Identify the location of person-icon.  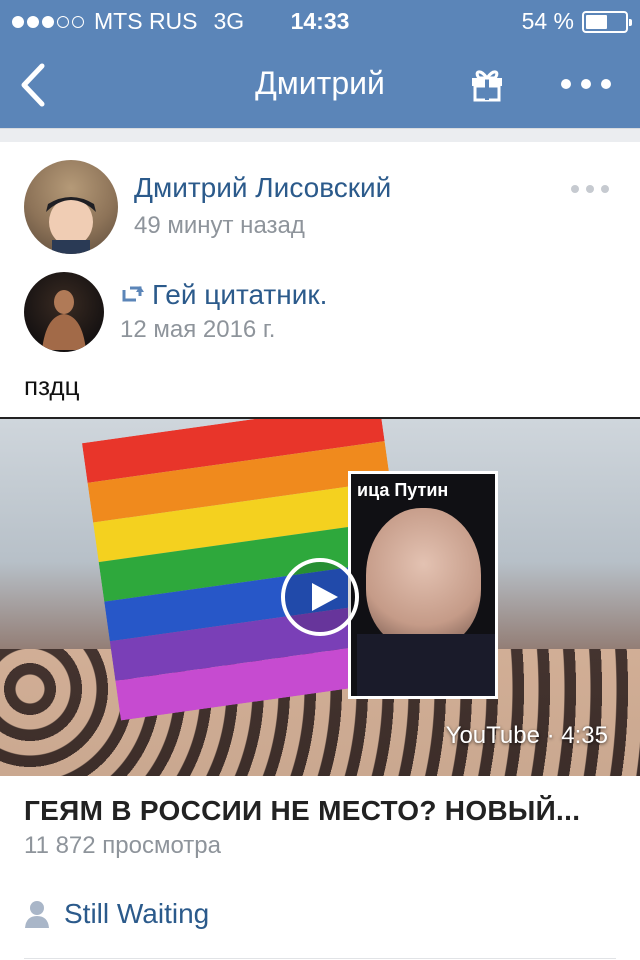
(37, 914).